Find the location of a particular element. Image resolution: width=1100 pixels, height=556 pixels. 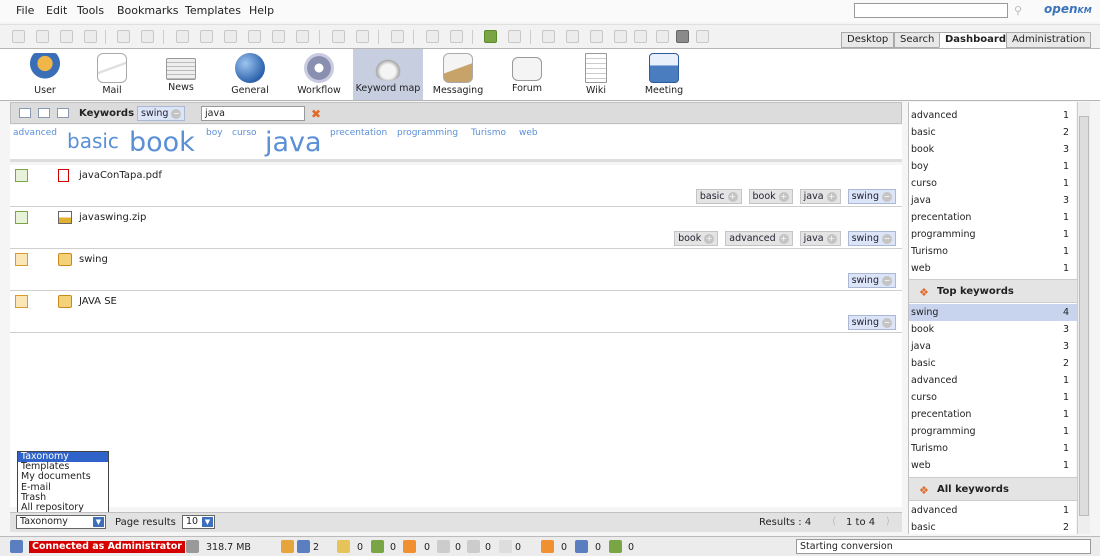

keyword-row: Turismo 1 is located at coordinates (993, 251).